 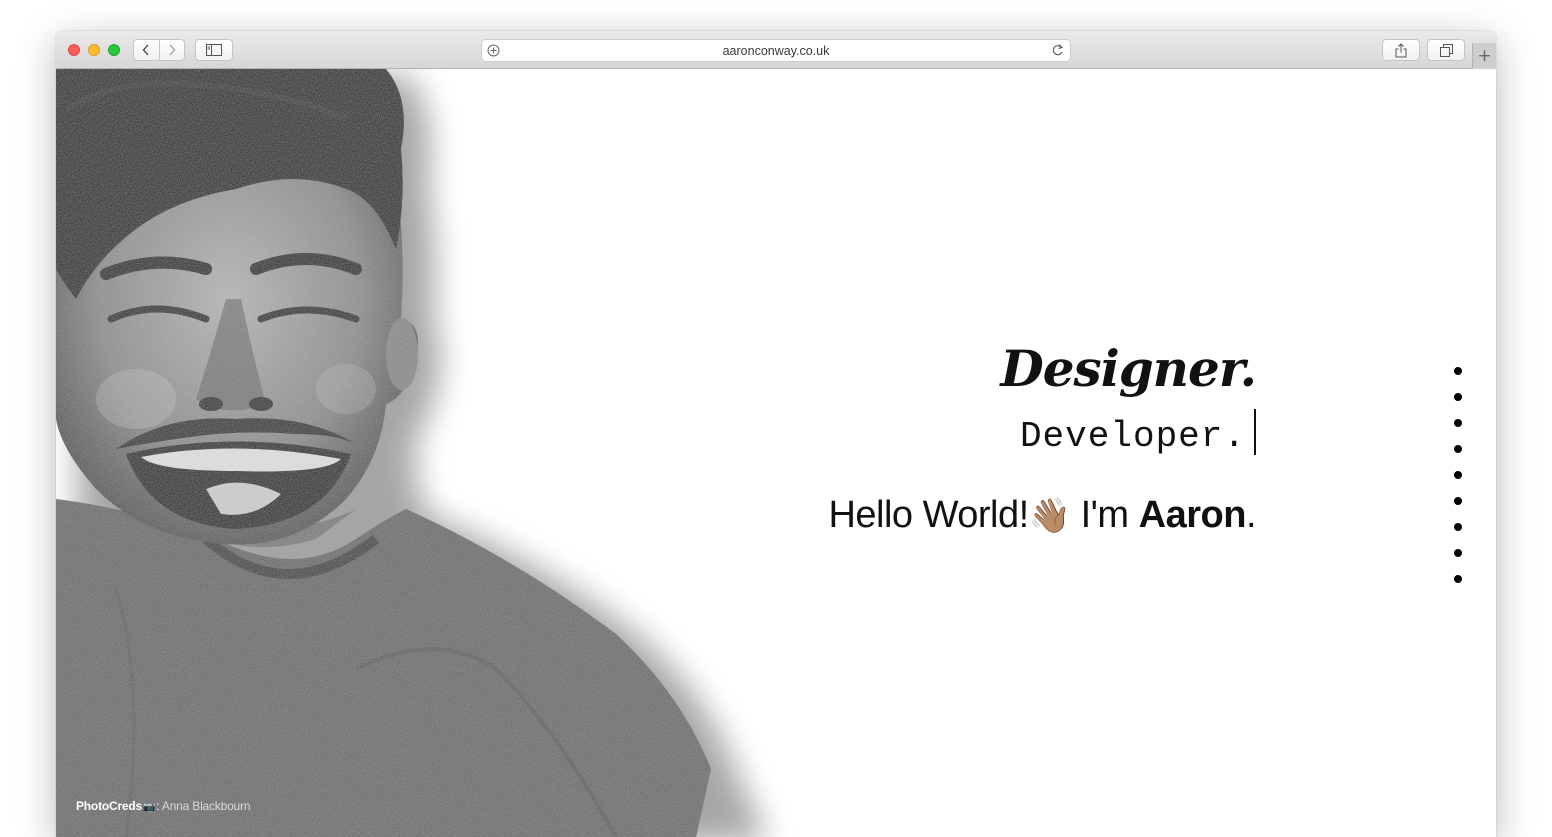 I want to click on photo-credit: PhotoCreds📷: Anna Blackbourn, so click(x=163, y=806).